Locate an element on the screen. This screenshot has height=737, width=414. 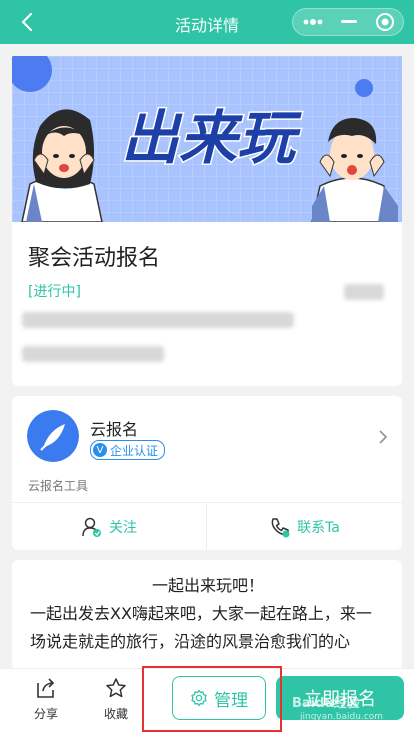
verified-icon: V is located at coordinates (100, 450).